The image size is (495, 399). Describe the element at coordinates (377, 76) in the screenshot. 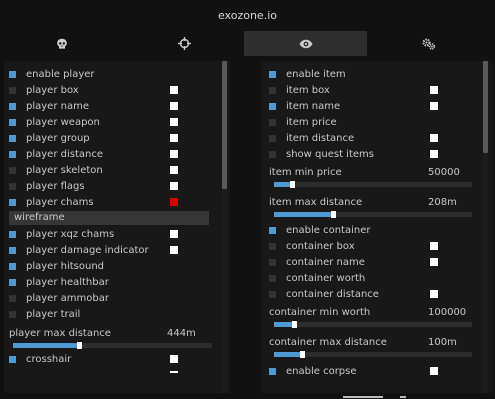

I see `enable-item-row: enable item` at that location.